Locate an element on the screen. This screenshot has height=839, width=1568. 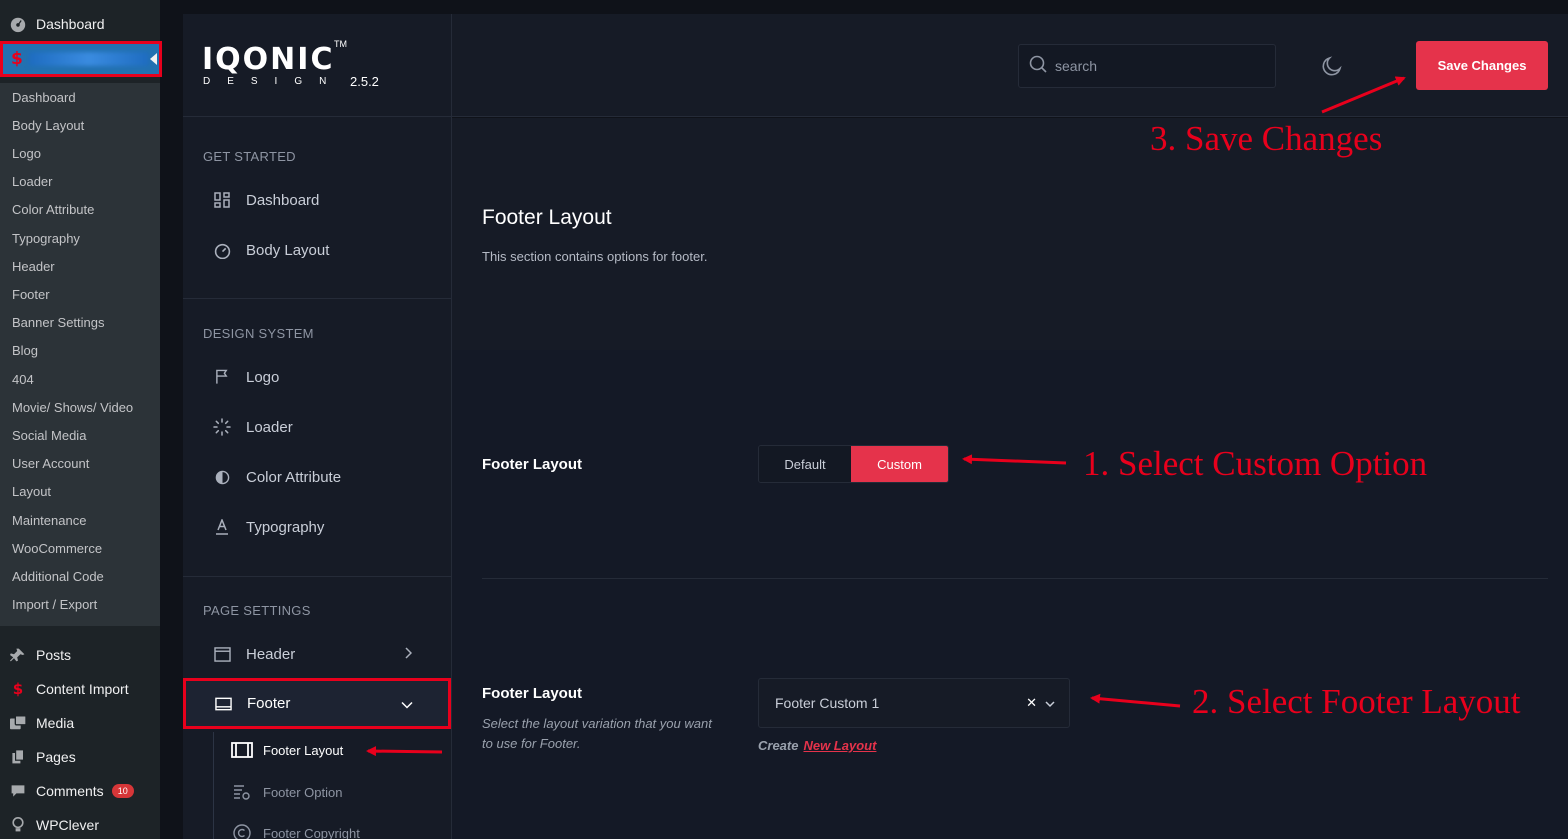
annotation-step2: 2. Select Footer Layout is located at coordinates (1356, 701).